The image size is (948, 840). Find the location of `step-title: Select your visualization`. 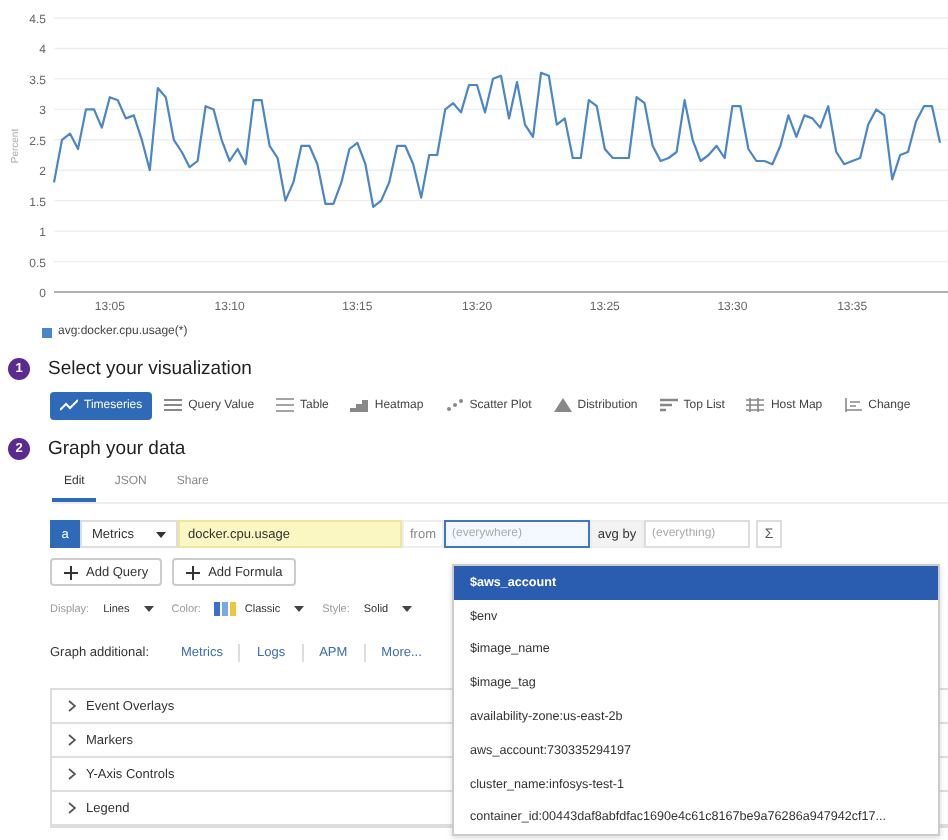

step-title: Select your visualization is located at coordinates (150, 369).